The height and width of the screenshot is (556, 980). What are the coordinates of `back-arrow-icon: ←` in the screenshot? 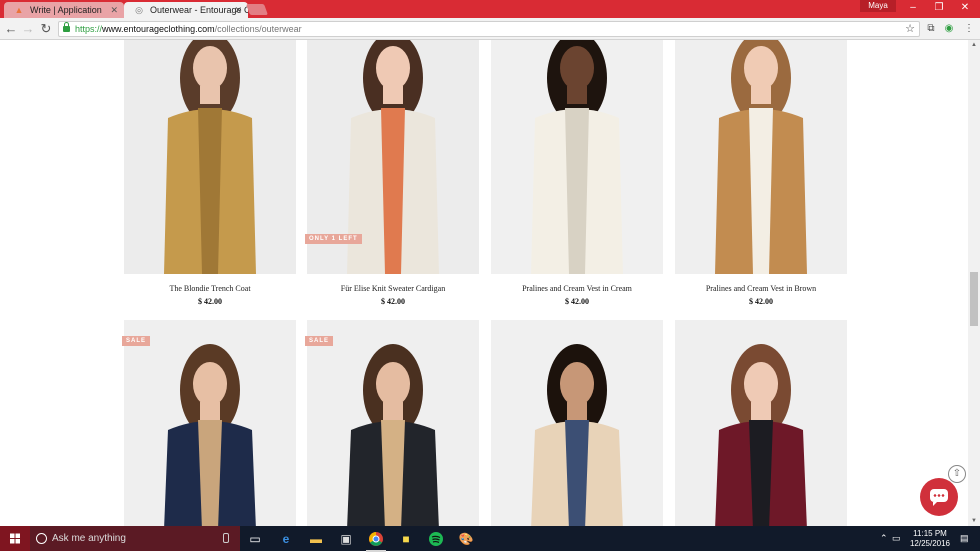 It's located at (11, 29).